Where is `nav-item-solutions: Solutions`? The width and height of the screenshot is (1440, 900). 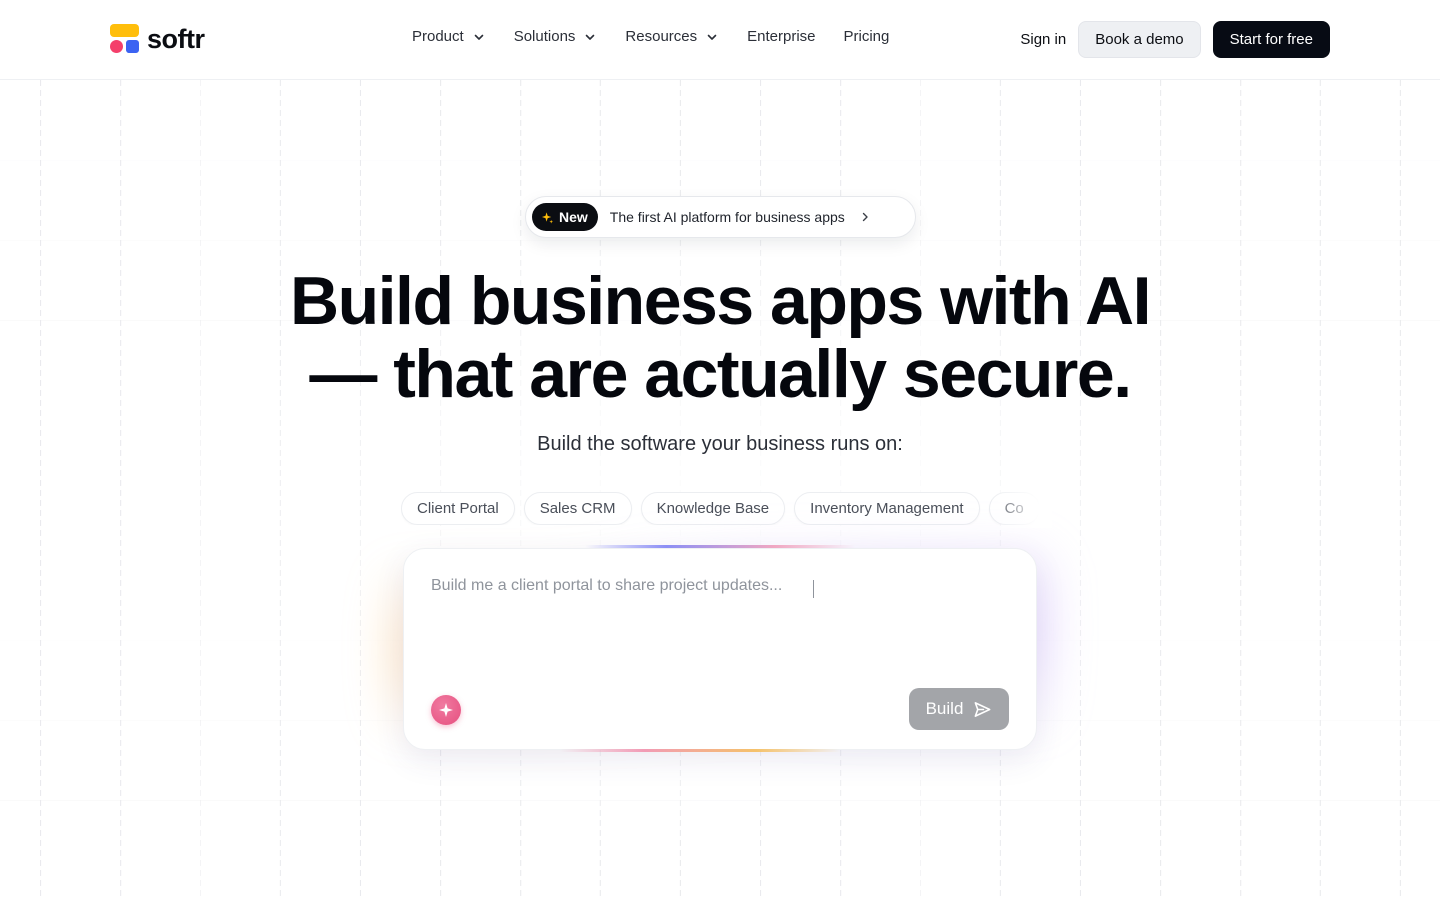
nav-item-solutions: Solutions is located at coordinates (556, 36).